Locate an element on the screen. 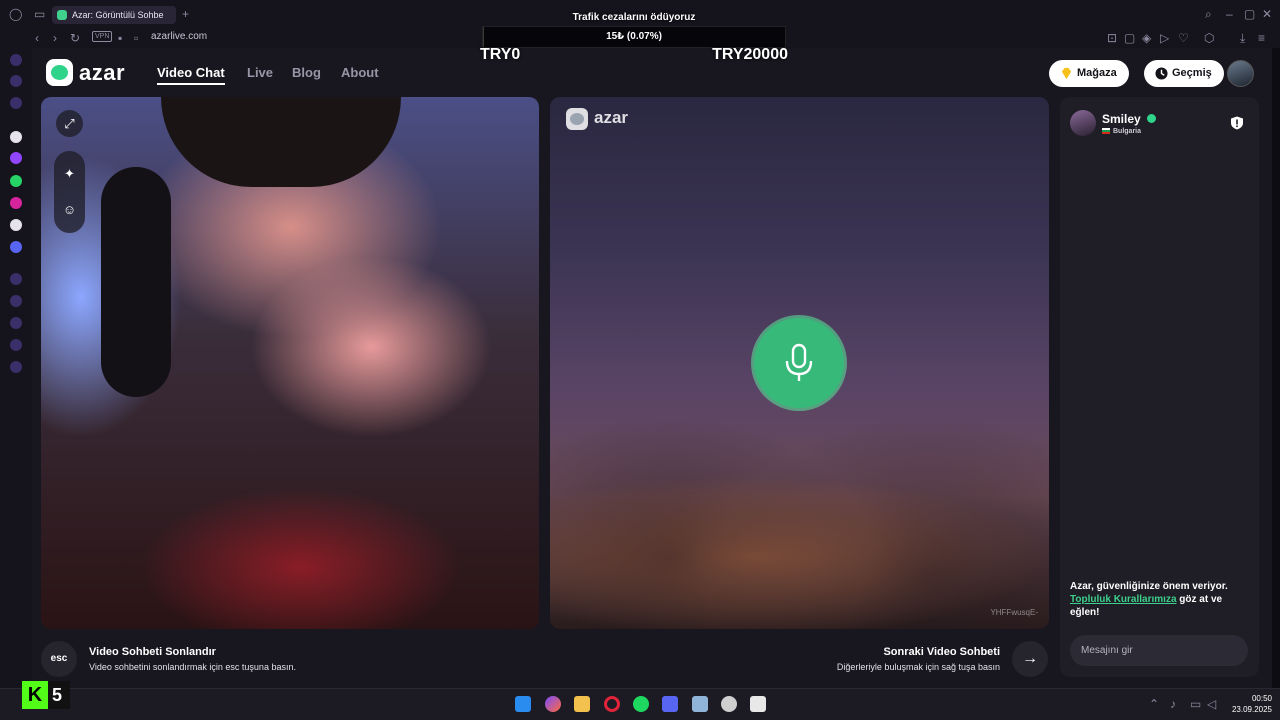 This screenshot has height=720, width=1280. azar-watermark-icon is located at coordinates (577, 119).